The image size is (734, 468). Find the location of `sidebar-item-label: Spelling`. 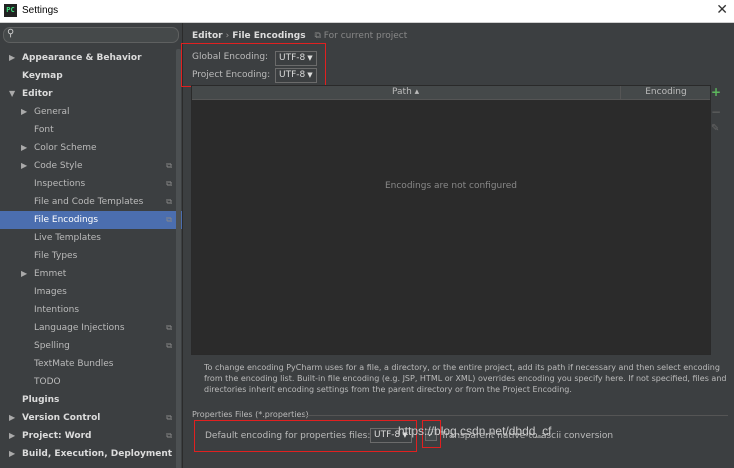

sidebar-item-label: Spelling is located at coordinates (52, 346).